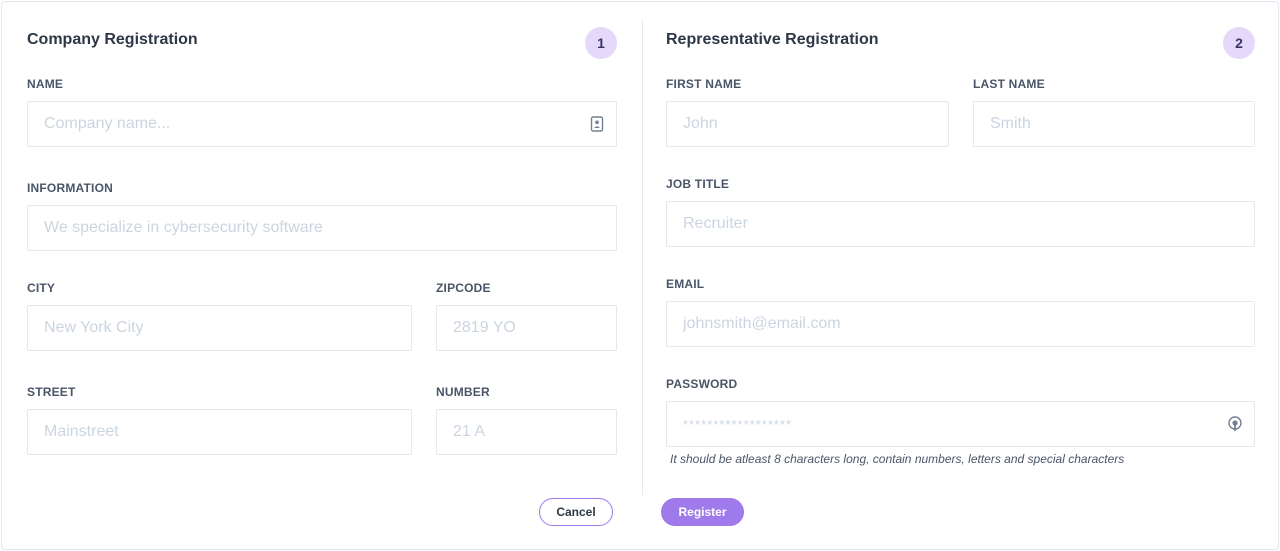  Describe the element at coordinates (112, 39) in the screenshot. I see `company-section-title: Company Registration` at that location.